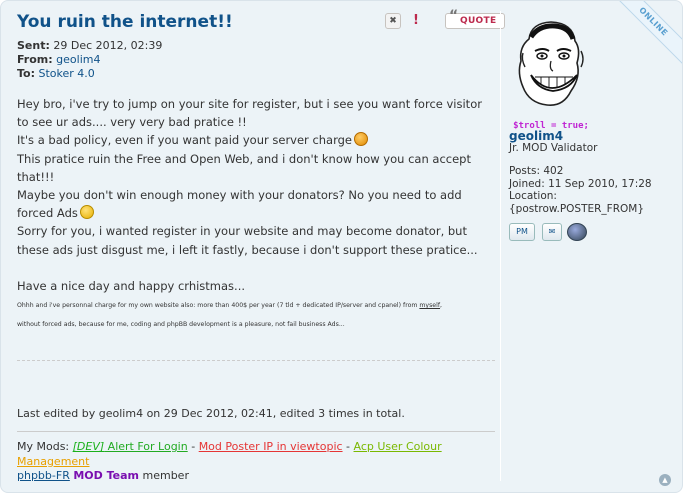 This screenshot has width=683, height=493. Describe the element at coordinates (86, 212) in the screenshot. I see `confused-smiley-icon` at that location.